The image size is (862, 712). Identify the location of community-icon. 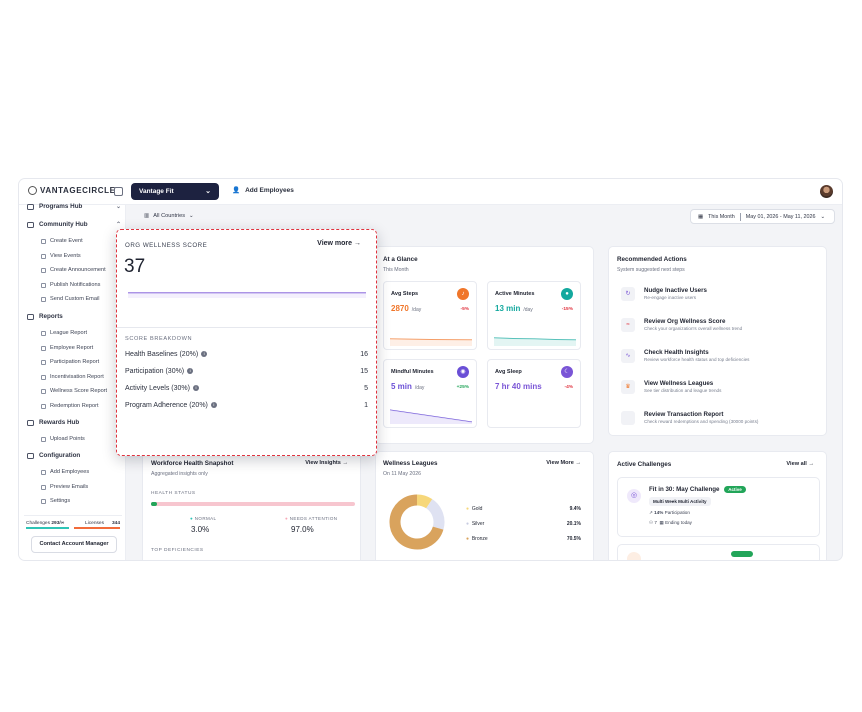
(30, 224).